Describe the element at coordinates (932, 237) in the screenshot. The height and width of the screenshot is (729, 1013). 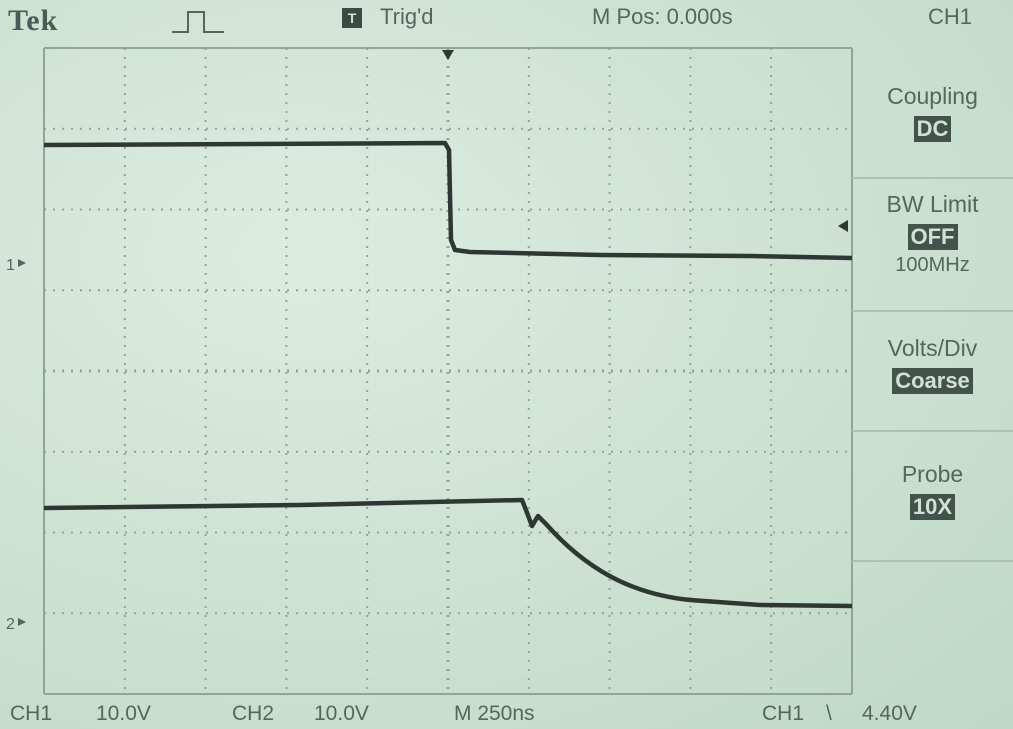
I see `menu-bw-limit-value: OFF` at that location.